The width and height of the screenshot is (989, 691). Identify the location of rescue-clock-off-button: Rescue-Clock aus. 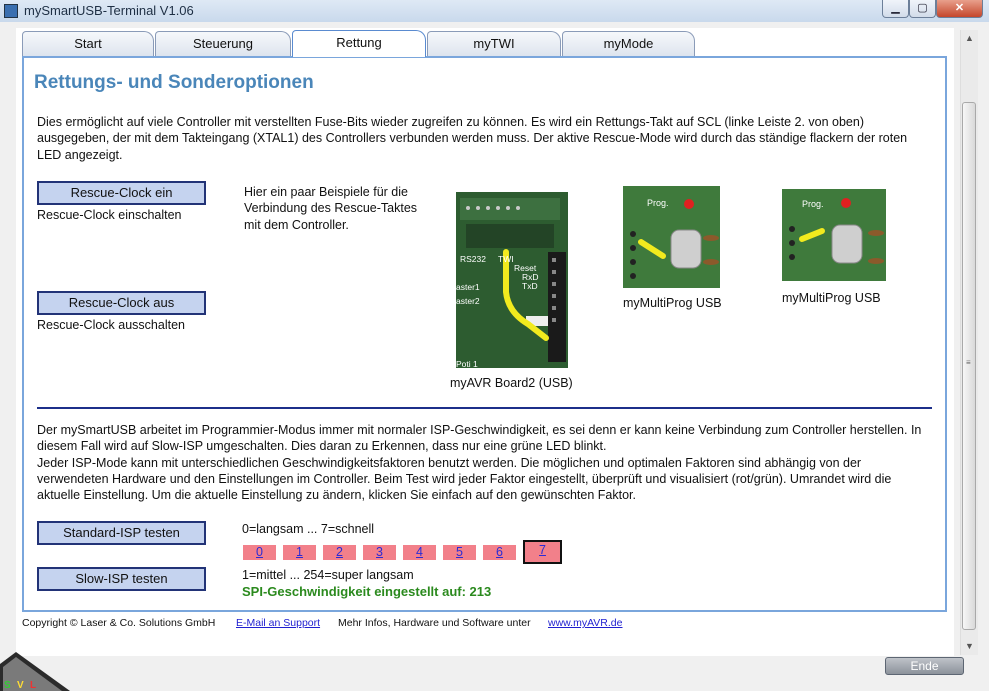
(121, 303).